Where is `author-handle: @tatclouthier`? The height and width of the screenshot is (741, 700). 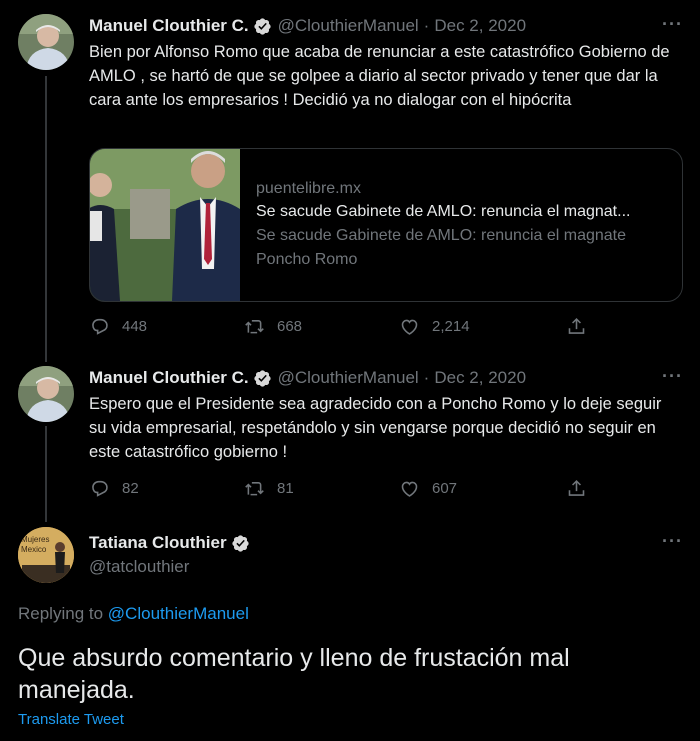
author-handle: @tatclouthier is located at coordinates (139, 567).